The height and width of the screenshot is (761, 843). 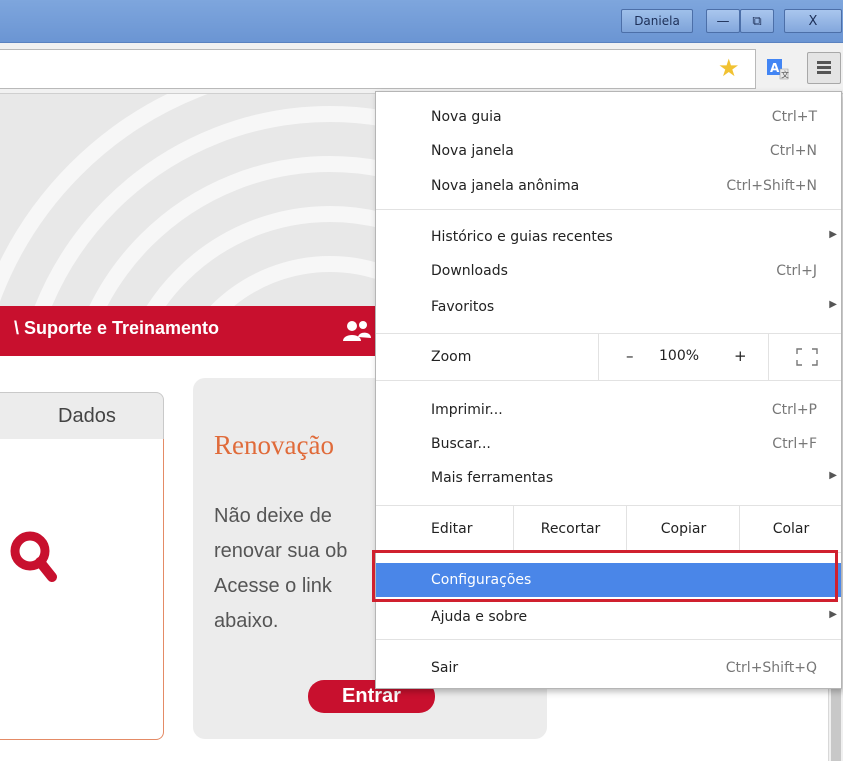 What do you see at coordinates (807, 357) in the screenshot?
I see `fullscreen-icon` at bounding box center [807, 357].